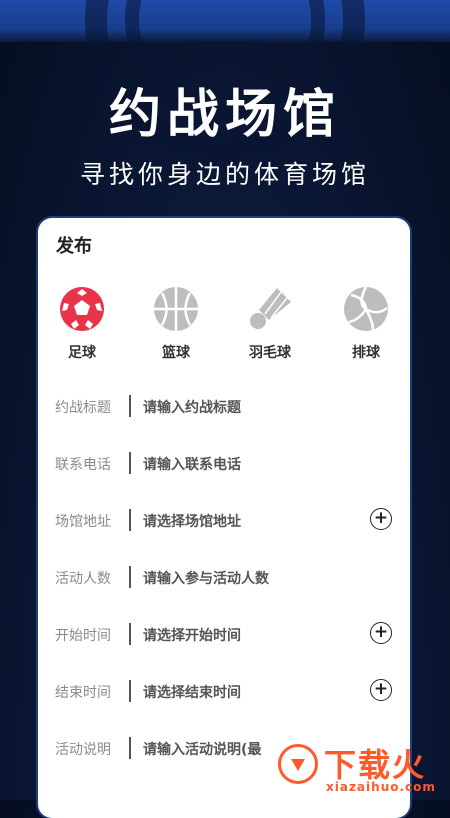 The height and width of the screenshot is (818, 450). Describe the element at coordinates (270, 353) in the screenshot. I see `sport-label: 羽毛球` at that location.